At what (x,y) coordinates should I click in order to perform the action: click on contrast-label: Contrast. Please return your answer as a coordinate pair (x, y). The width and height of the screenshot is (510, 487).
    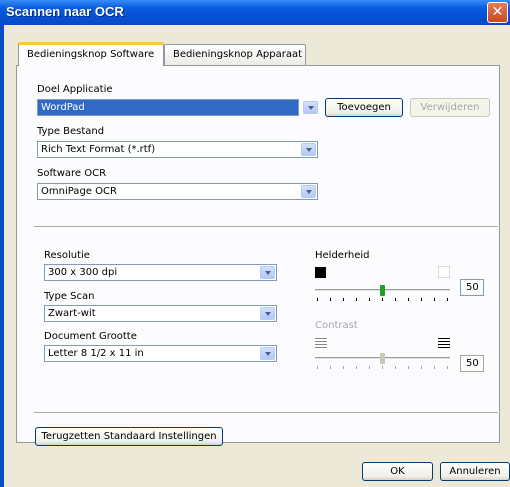
    Looking at the image, I should click on (336, 325).